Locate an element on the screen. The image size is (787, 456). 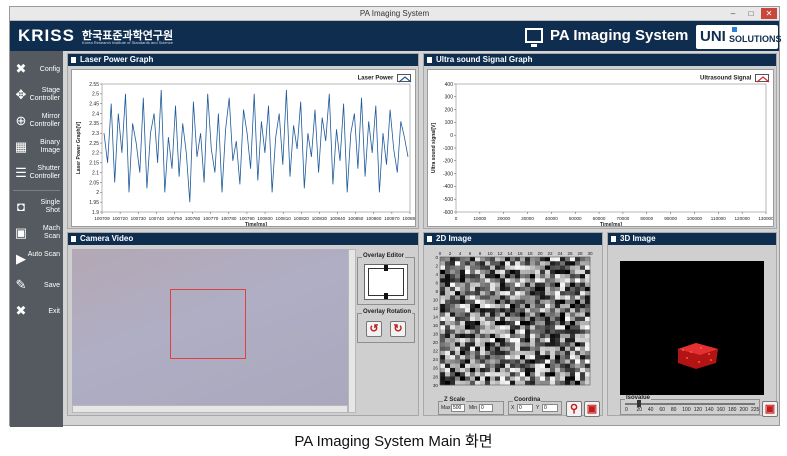
coord-y-input: 0 is located at coordinates (550, 408).